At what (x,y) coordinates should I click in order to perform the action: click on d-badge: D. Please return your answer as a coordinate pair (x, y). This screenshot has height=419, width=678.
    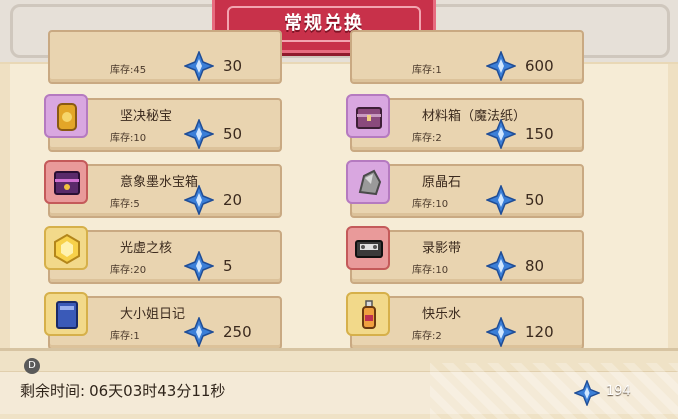
    Looking at the image, I should click on (32, 366).